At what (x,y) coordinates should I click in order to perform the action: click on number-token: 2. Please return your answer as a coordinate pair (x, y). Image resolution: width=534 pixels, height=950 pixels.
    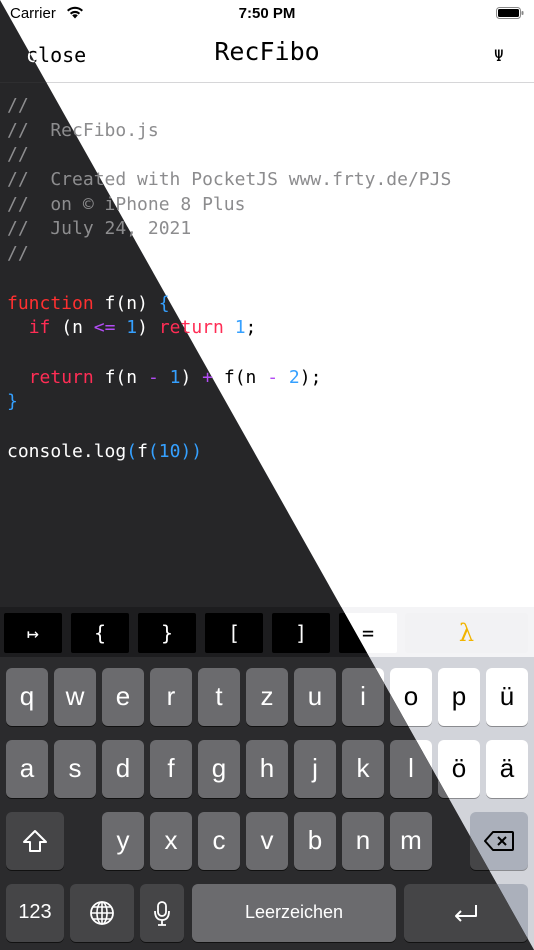
    Looking at the image, I should click on (294, 377).